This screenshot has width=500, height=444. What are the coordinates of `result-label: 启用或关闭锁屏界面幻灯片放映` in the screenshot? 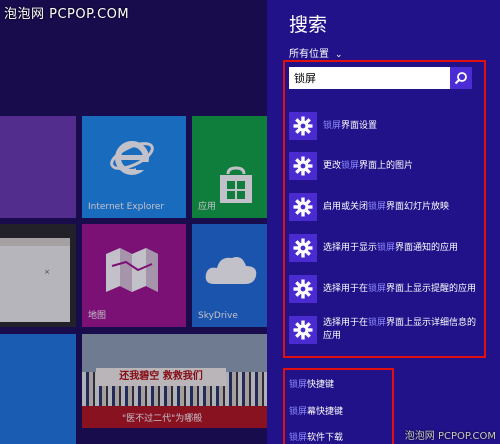 It's located at (386, 206).